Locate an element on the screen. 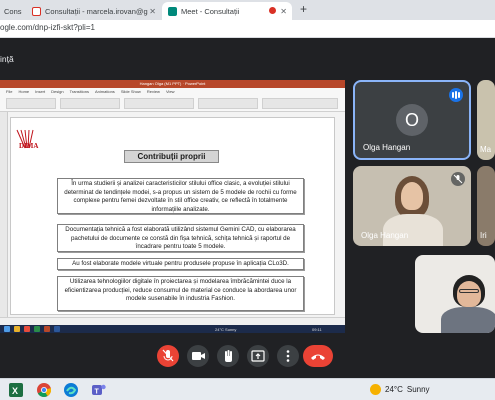  present-screen-button is located at coordinates (258, 356).